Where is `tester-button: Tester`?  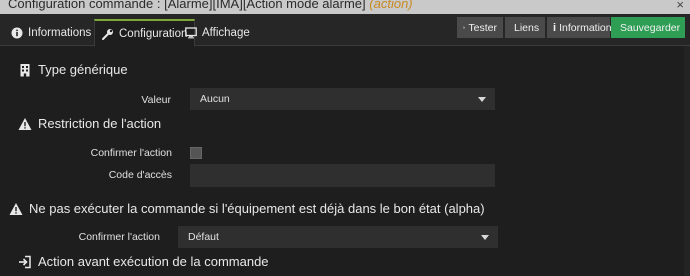
tester-button: Tester is located at coordinates (480, 27).